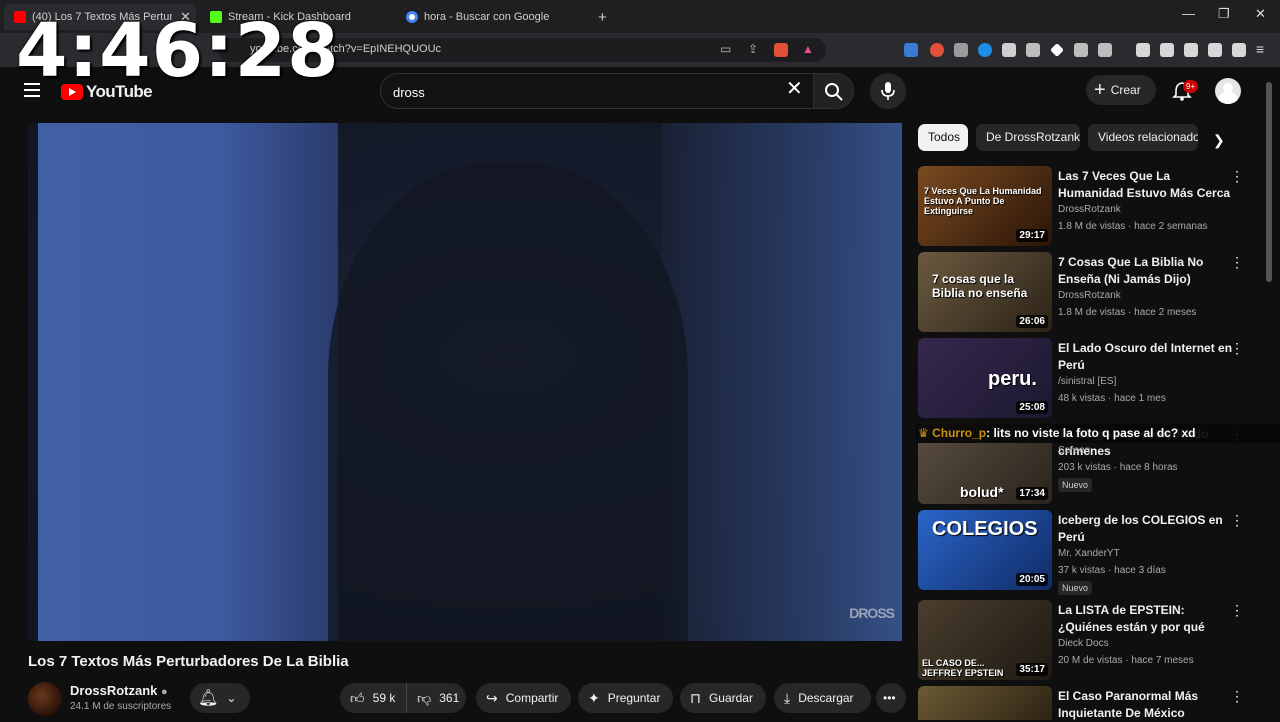 Image resolution: width=1280 pixels, height=722 pixels. What do you see at coordinates (119, 690) in the screenshot?
I see `channel-name: DrossRotzank ●` at bounding box center [119, 690].